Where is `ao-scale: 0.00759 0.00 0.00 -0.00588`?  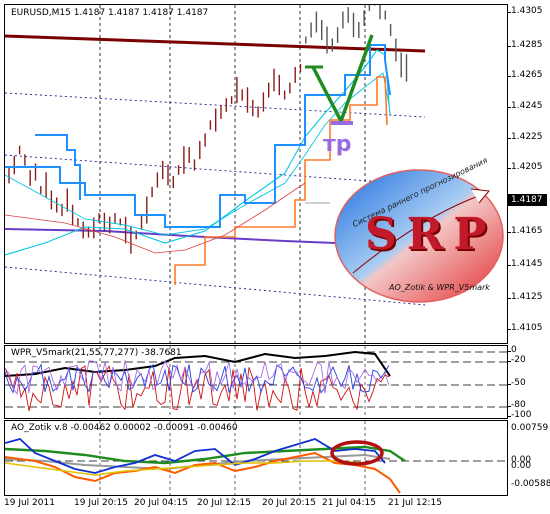
ao-scale: 0.00759 0.00 0.00 -0.00588 is located at coordinates (528, 457).